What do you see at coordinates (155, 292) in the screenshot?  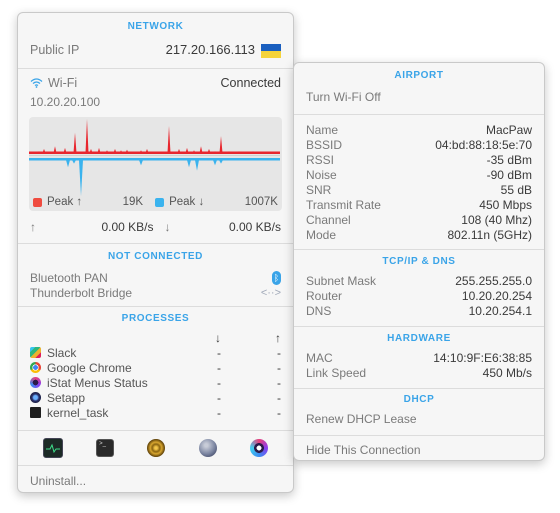 I see `thunderbolt-bridge-row: Thunderbolt Bridge <··>` at bounding box center [155, 292].